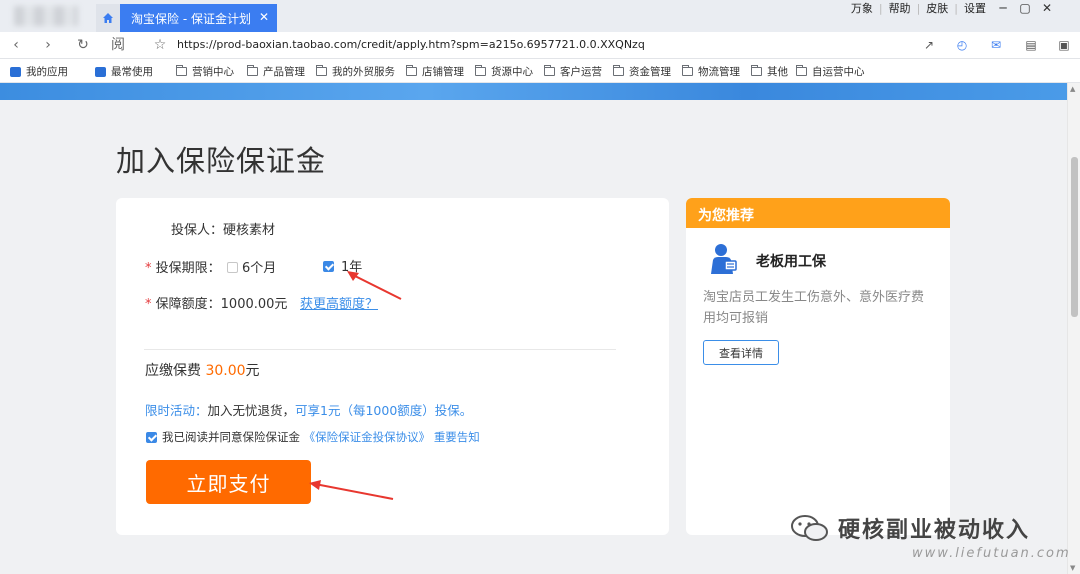  I want to click on header-banner, so click(533, 91).